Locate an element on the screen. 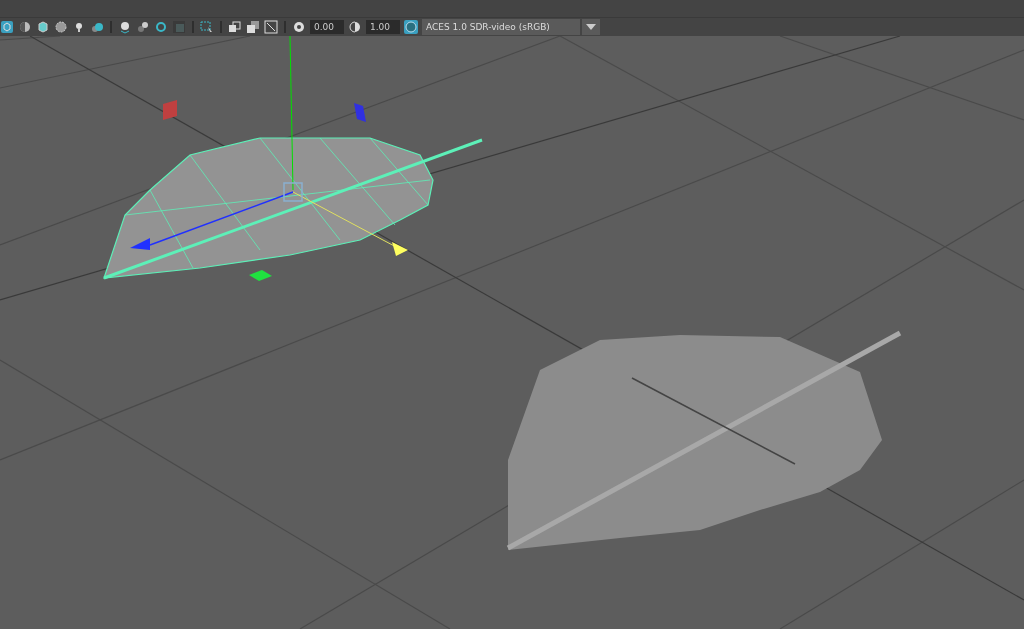  checker-sphere-icon is located at coordinates (61, 27).